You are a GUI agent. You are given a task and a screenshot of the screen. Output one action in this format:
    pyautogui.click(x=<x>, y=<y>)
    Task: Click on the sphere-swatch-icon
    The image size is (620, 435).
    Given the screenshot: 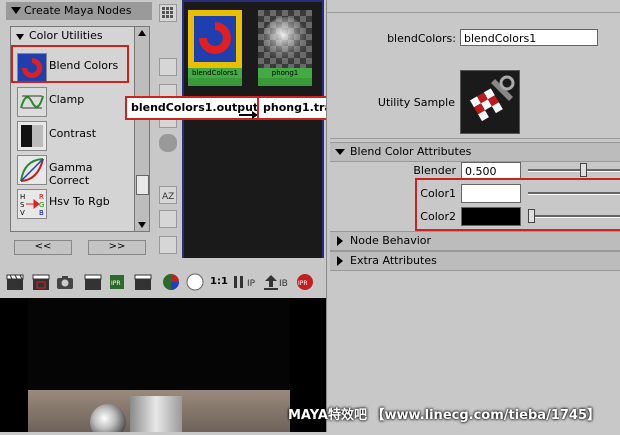 What is the action you would take?
    pyautogui.click(x=168, y=143)
    